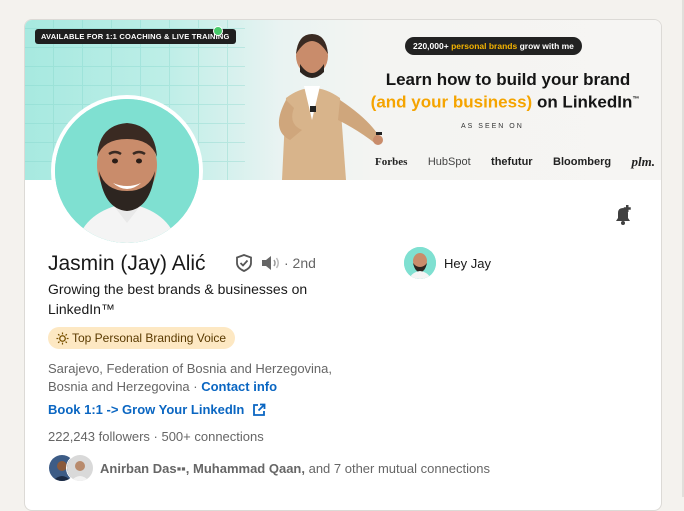  I want to click on growth-badge-count: 220,000+, so click(431, 46).